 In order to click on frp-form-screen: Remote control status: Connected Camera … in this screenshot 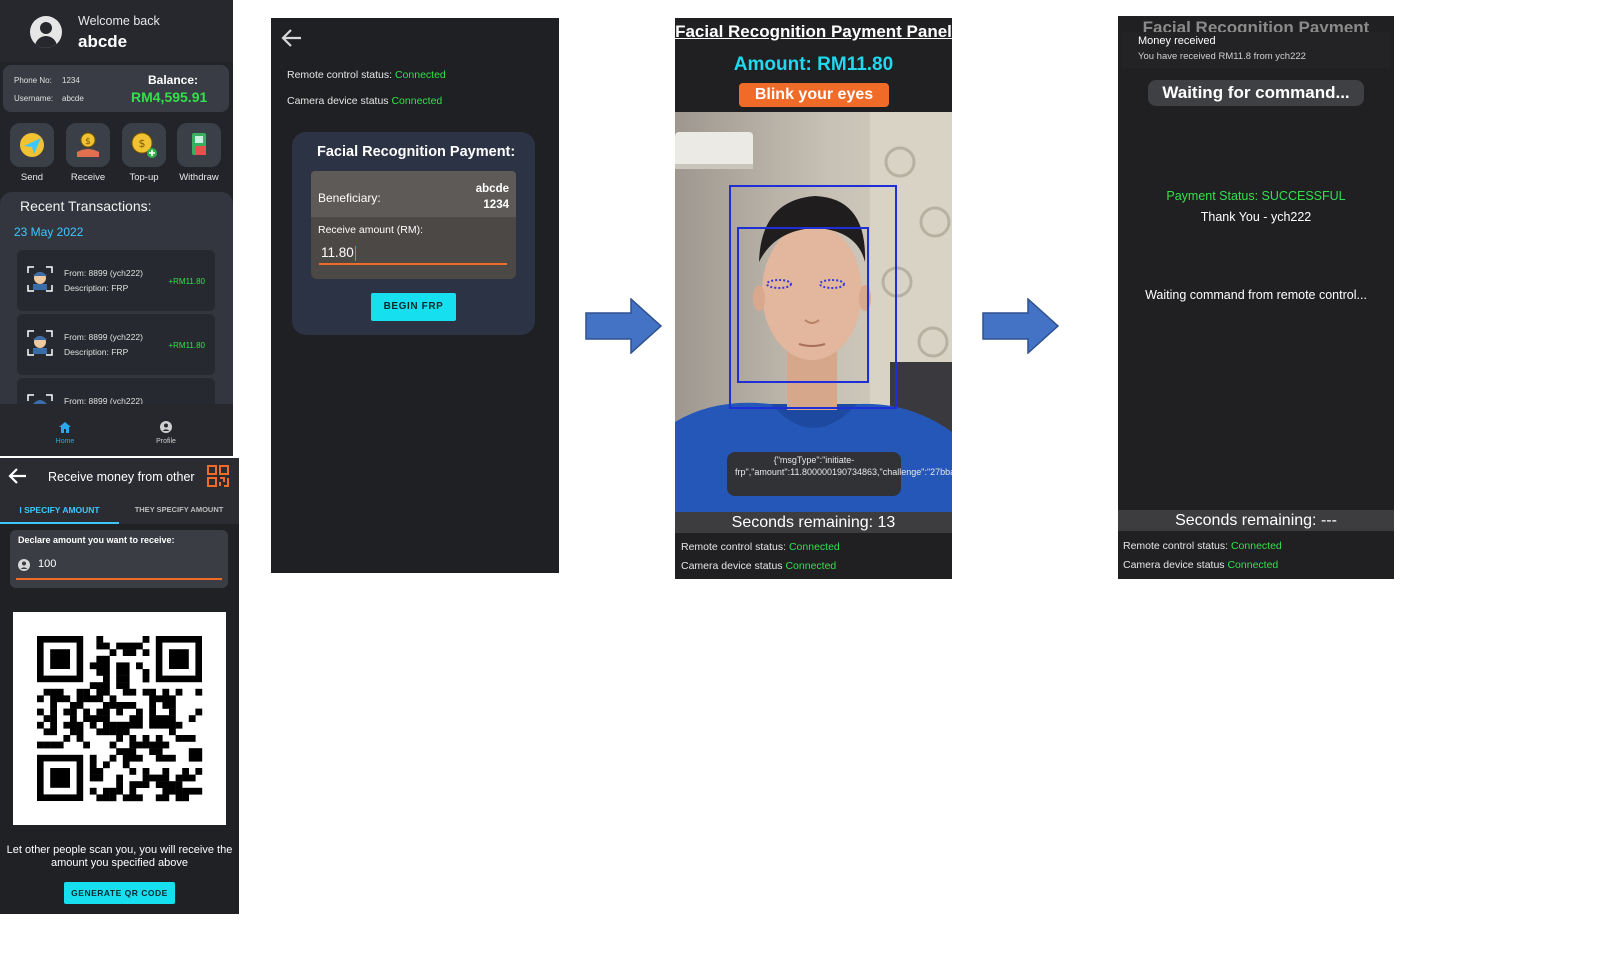, I will do `click(415, 295)`.